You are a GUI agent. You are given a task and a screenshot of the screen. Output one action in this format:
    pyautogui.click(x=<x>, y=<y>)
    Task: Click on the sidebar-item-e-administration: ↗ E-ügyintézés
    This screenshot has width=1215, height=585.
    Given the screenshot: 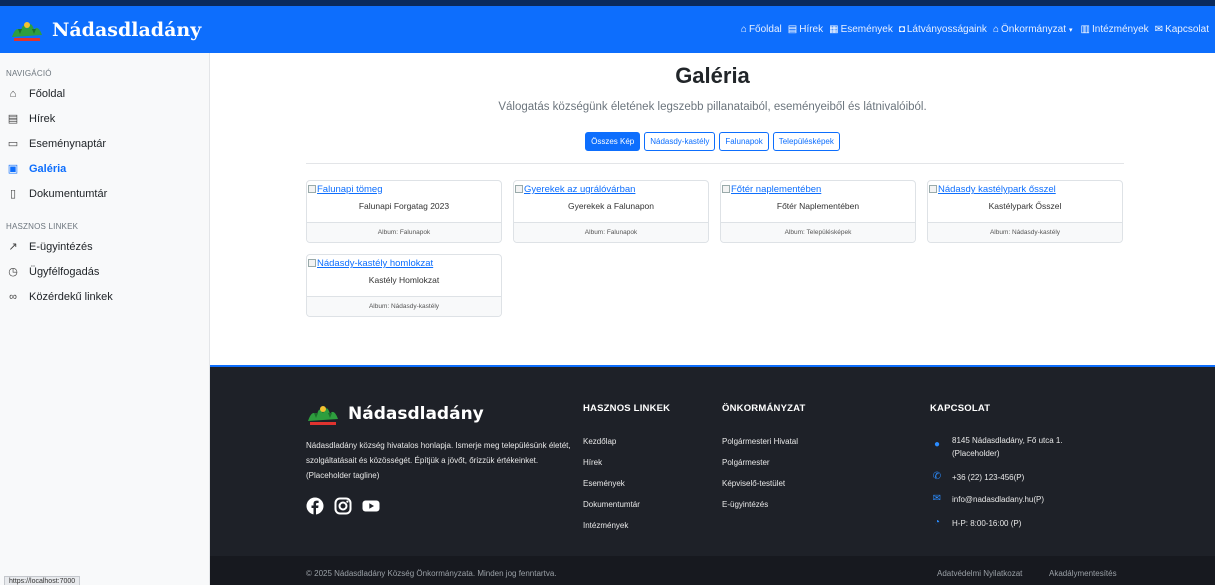 What is the action you would take?
    pyautogui.click(x=104, y=246)
    